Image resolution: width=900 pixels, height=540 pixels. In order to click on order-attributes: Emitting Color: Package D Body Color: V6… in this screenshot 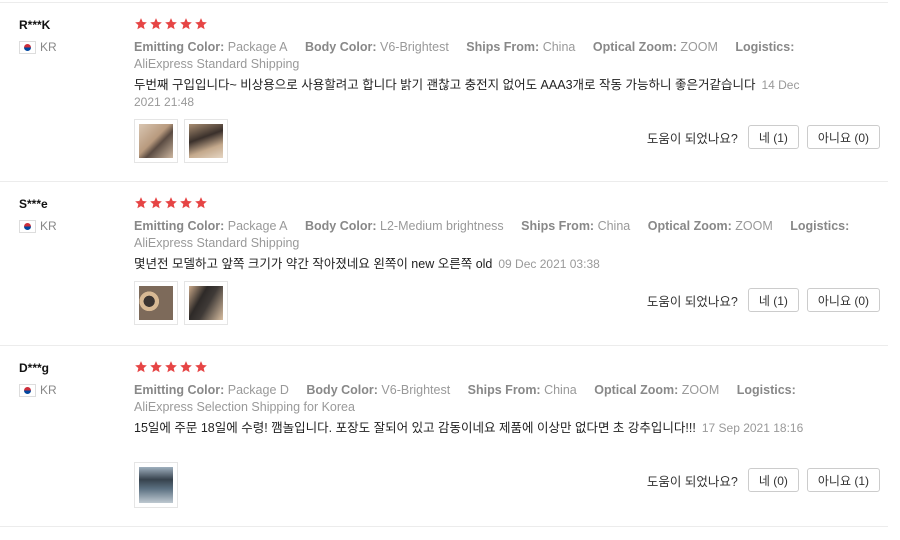, I will do `click(494, 399)`.